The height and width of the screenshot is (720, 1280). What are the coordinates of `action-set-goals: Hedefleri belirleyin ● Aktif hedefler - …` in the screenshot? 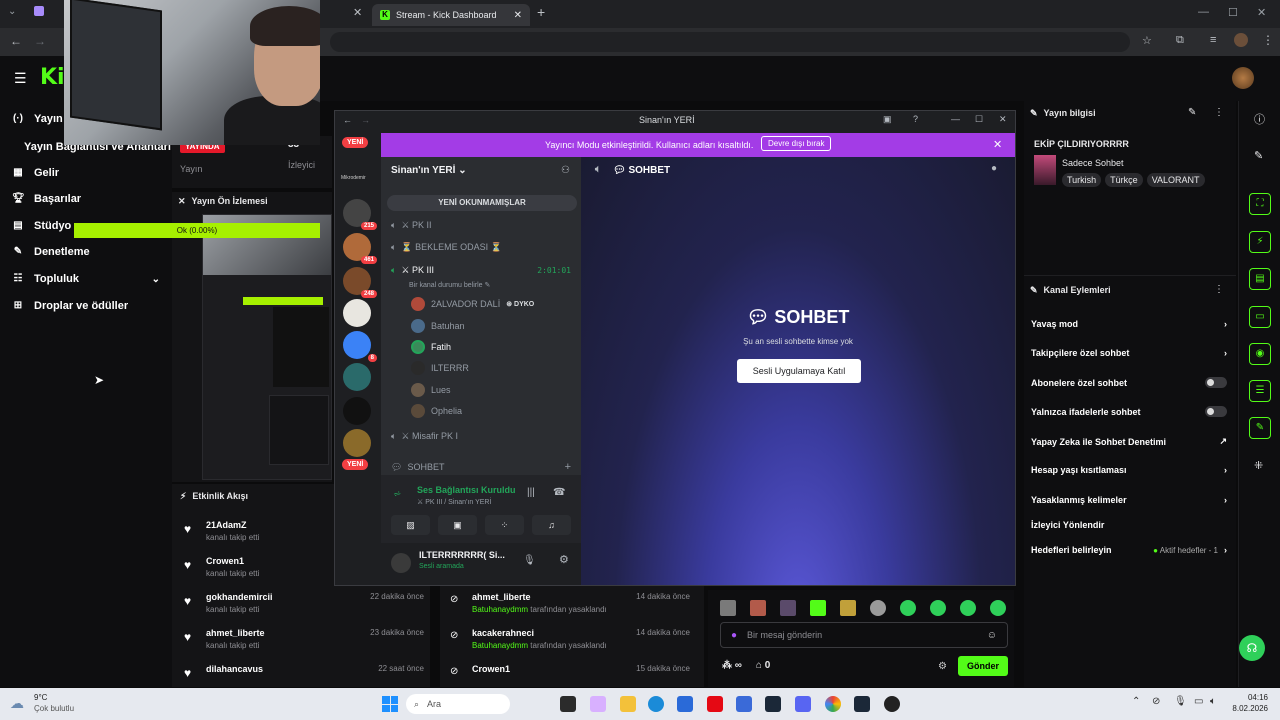 It's located at (1129, 550).